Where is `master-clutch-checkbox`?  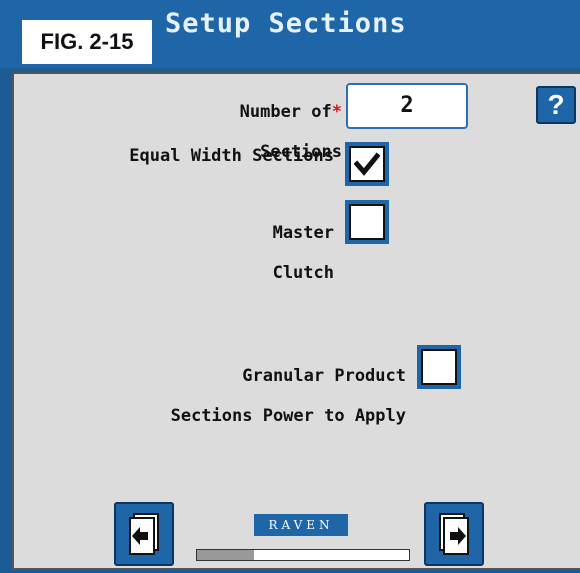 master-clutch-checkbox is located at coordinates (367, 222).